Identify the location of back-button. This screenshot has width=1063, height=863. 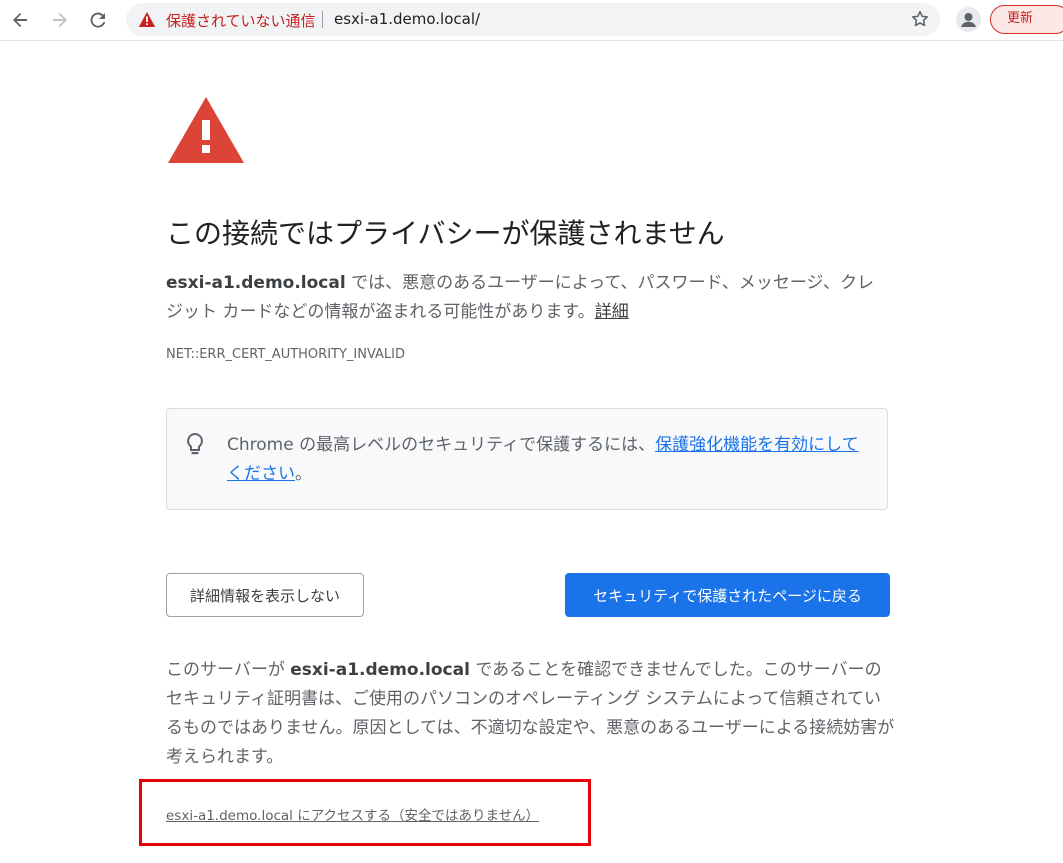
(20, 20).